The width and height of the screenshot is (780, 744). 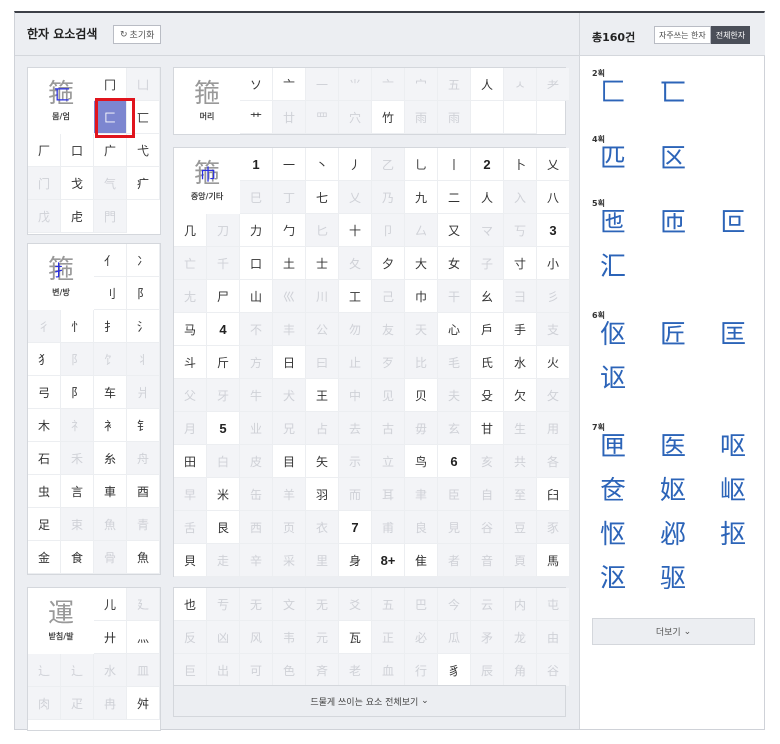 What do you see at coordinates (355, 164) in the screenshot?
I see `element-cell: 丿` at bounding box center [355, 164].